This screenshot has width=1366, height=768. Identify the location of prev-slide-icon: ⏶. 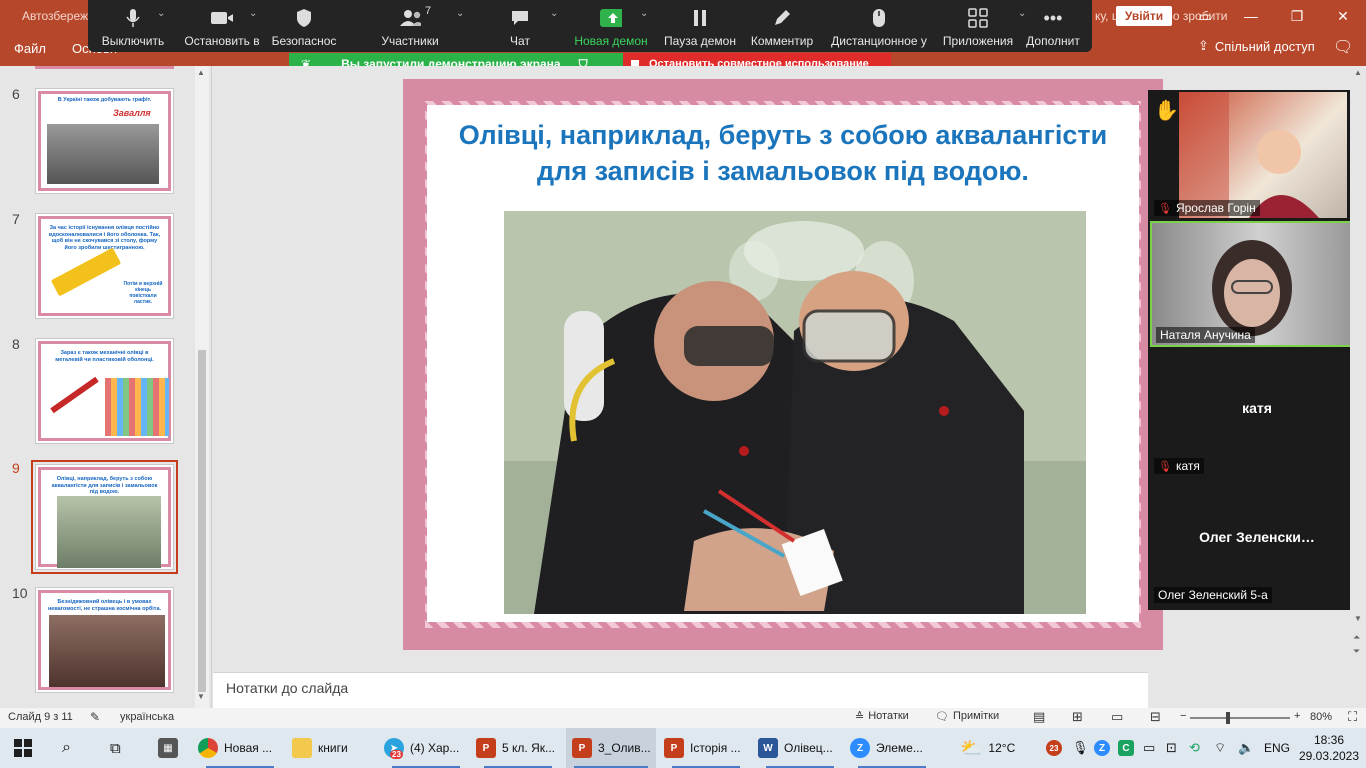
(1356, 637).